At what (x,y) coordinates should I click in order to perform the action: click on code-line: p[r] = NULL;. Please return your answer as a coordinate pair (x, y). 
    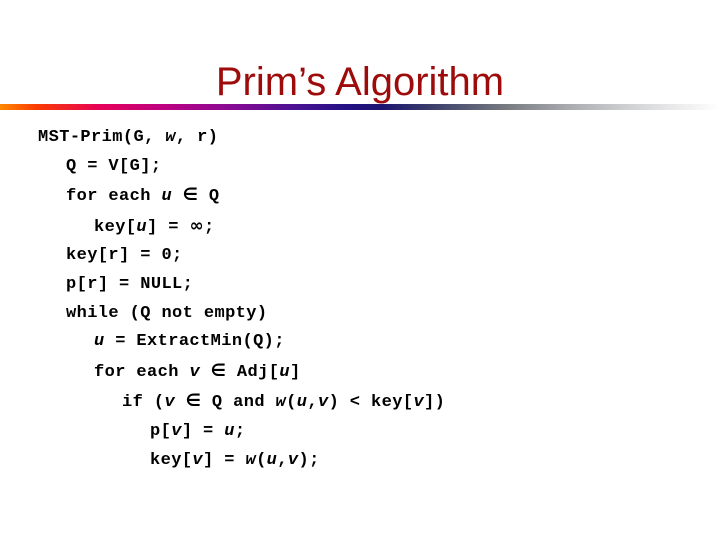
    Looking at the image, I should click on (130, 284).